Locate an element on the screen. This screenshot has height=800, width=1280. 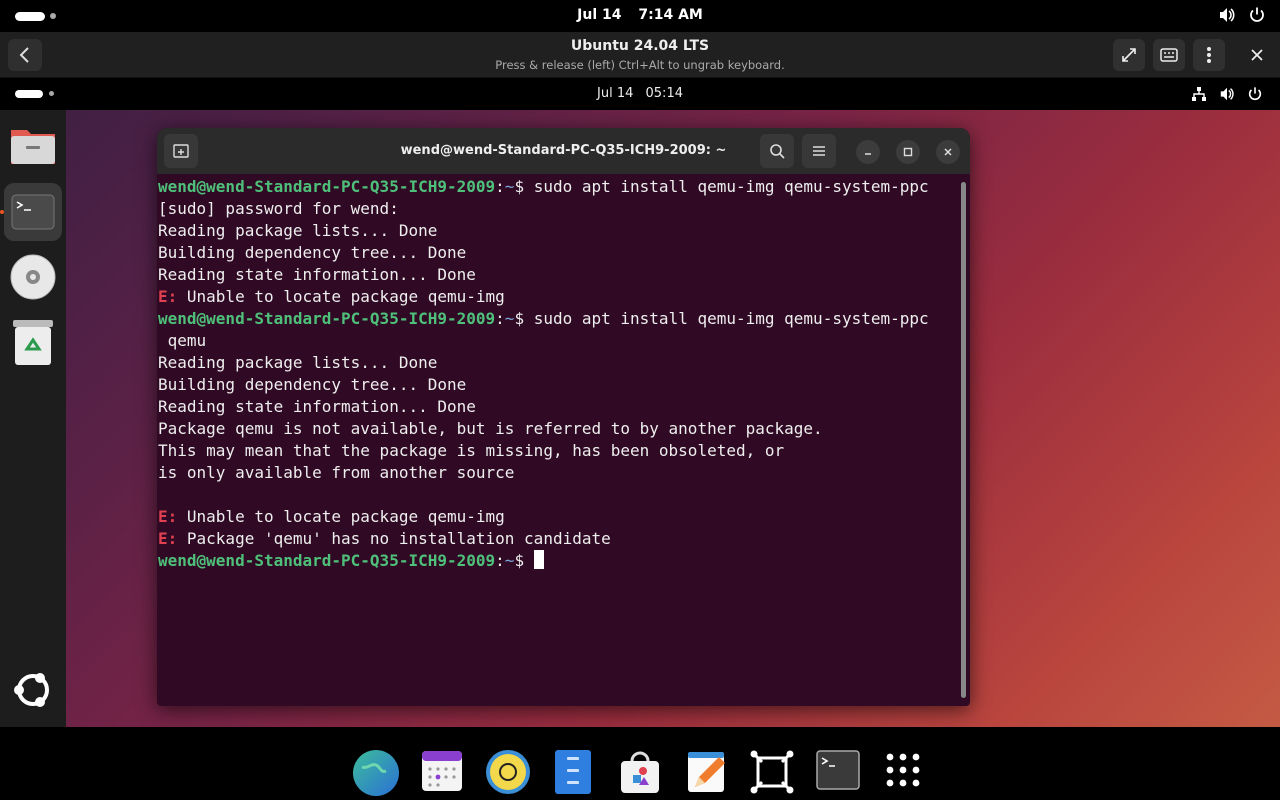
host-clock: Jul 14 7:14 AM is located at coordinates (640, 15).